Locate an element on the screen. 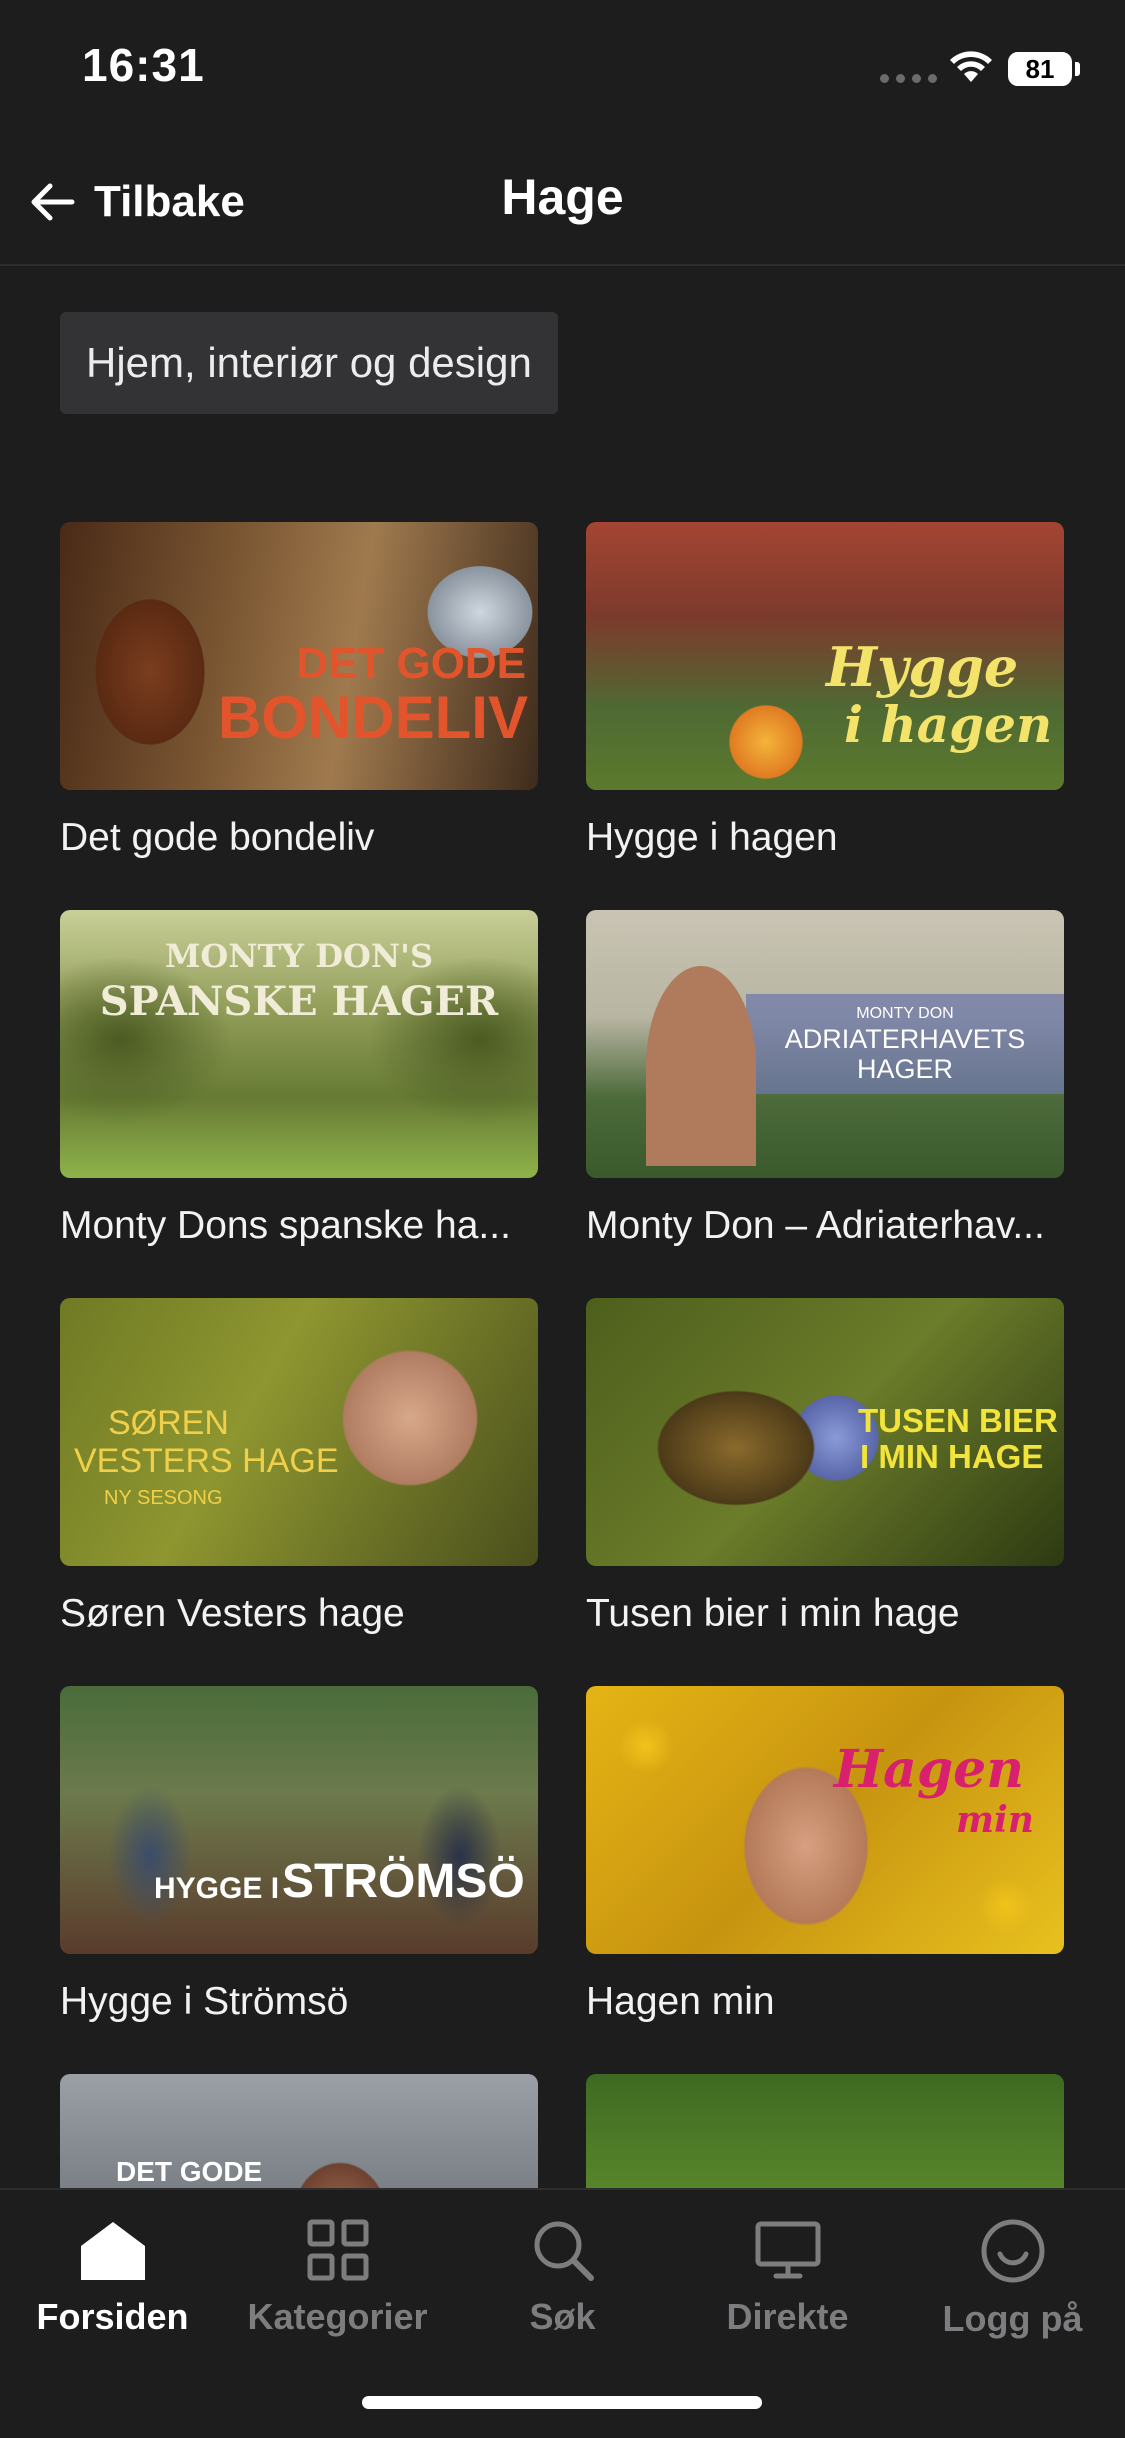 The height and width of the screenshot is (2438, 1125). status-time: 16:31 is located at coordinates (143, 65).